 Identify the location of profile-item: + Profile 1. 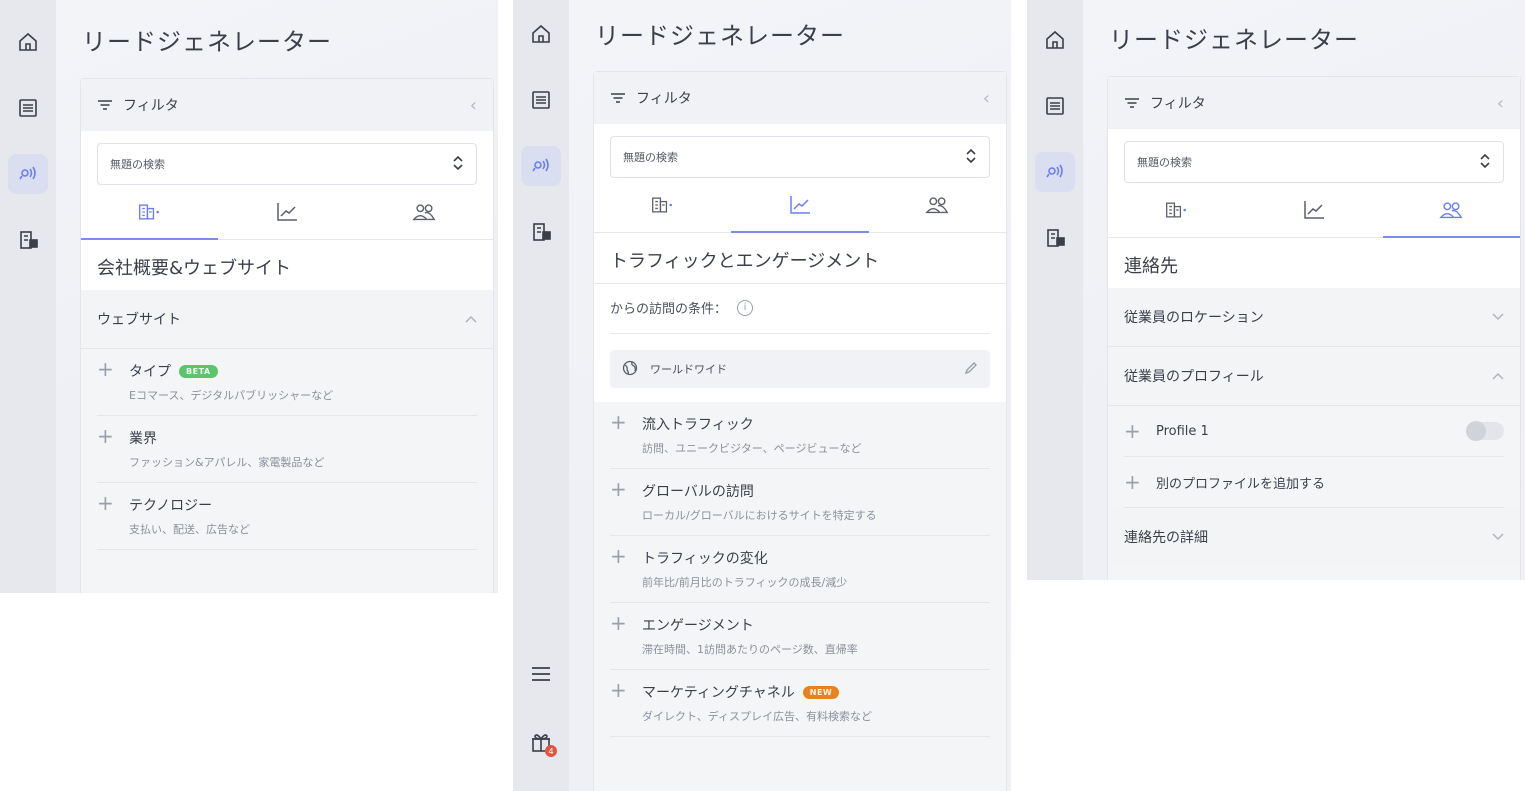
(1314, 431).